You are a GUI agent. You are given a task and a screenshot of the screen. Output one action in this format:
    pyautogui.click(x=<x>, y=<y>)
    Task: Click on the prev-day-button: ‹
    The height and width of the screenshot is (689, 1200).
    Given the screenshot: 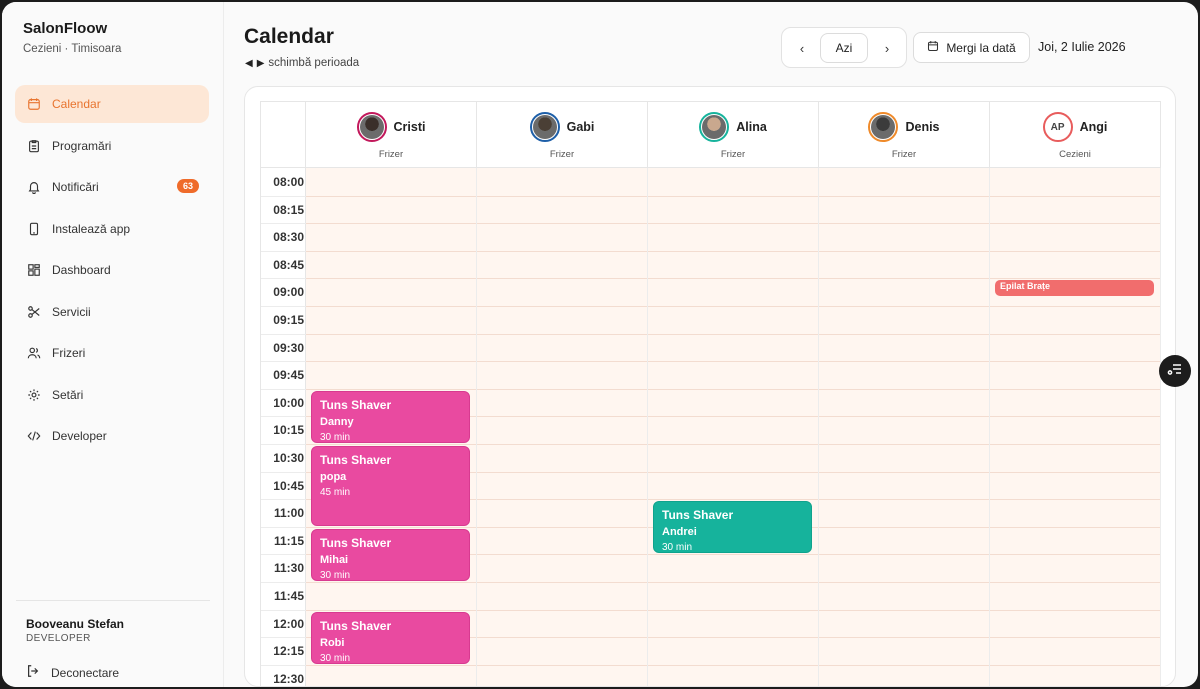 What is the action you would take?
    pyautogui.click(x=802, y=48)
    